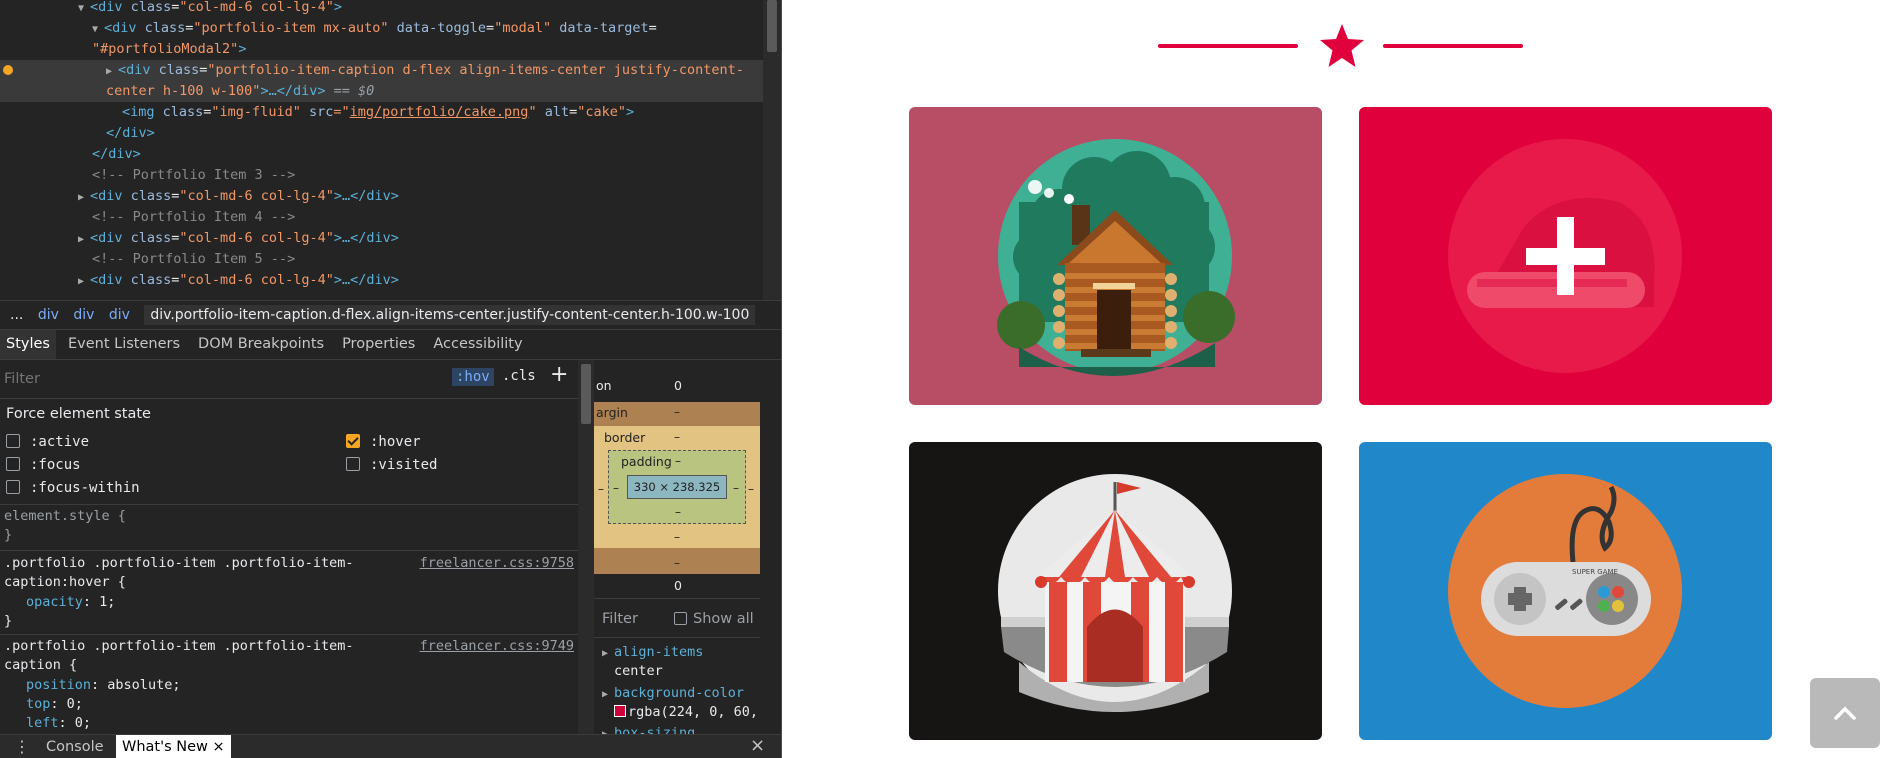  I want to click on tab-accessibility: Accessibility, so click(477, 344).